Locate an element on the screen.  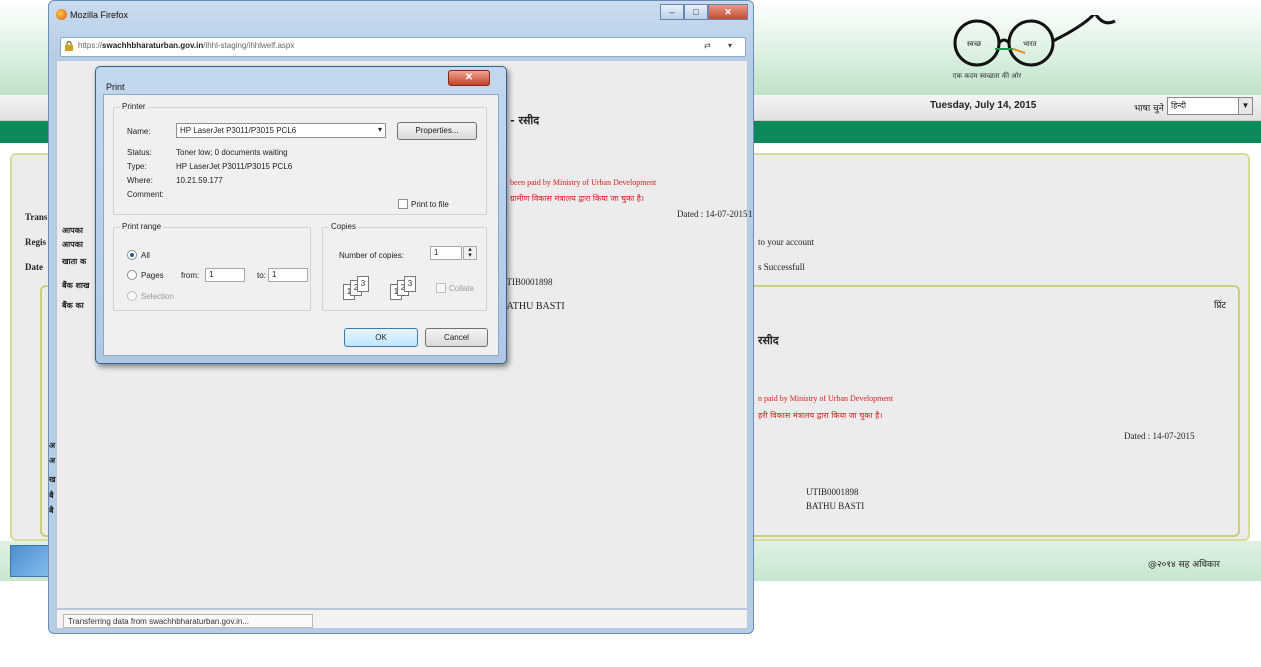
comment-label: Comment: is located at coordinates (145, 194).